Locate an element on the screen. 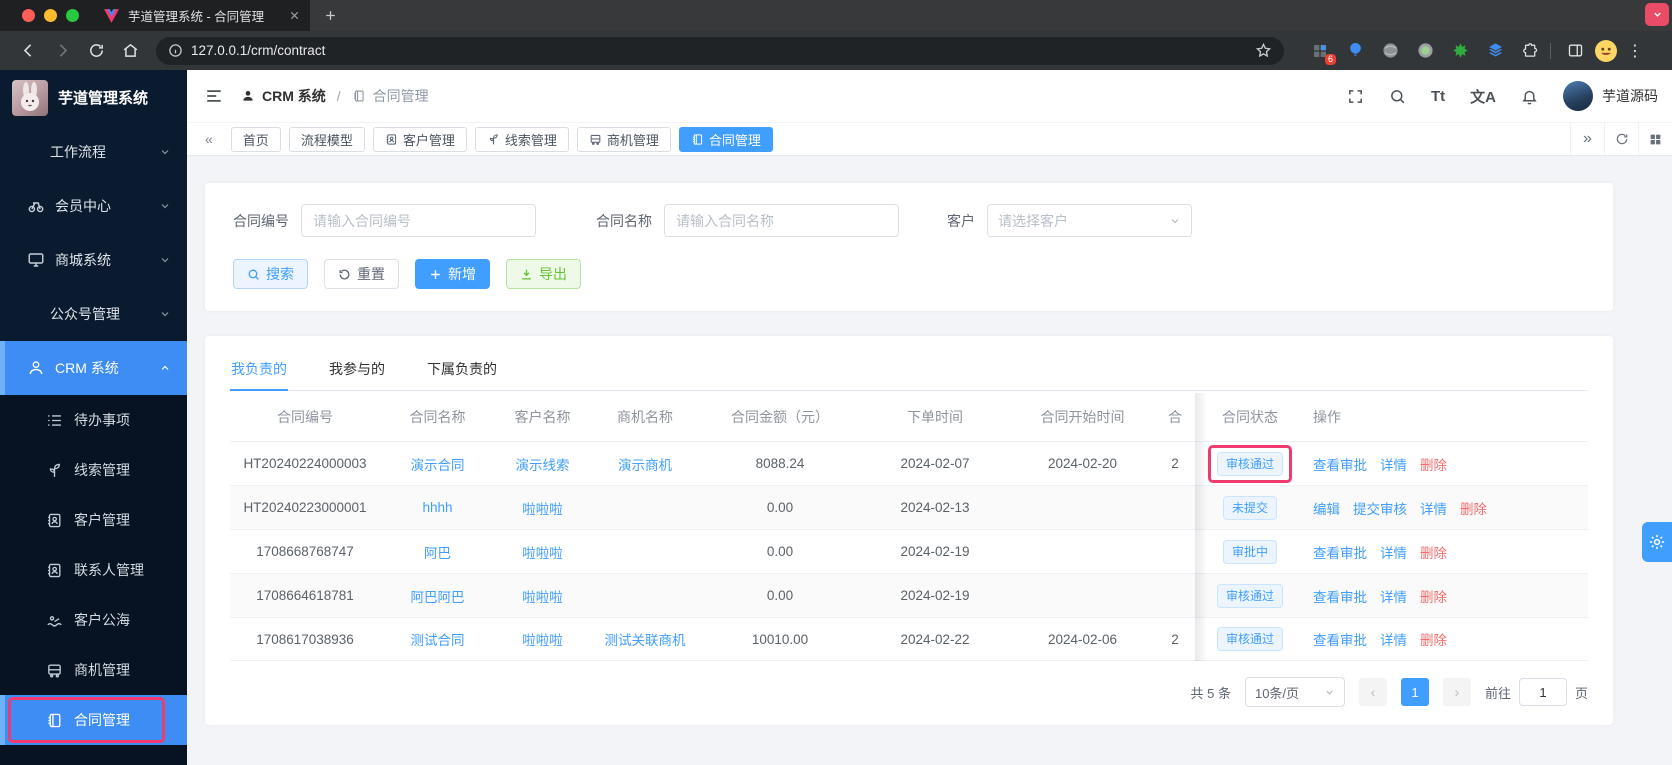 The height and width of the screenshot is (765, 1672). tag-home: 首页 is located at coordinates (255, 139).